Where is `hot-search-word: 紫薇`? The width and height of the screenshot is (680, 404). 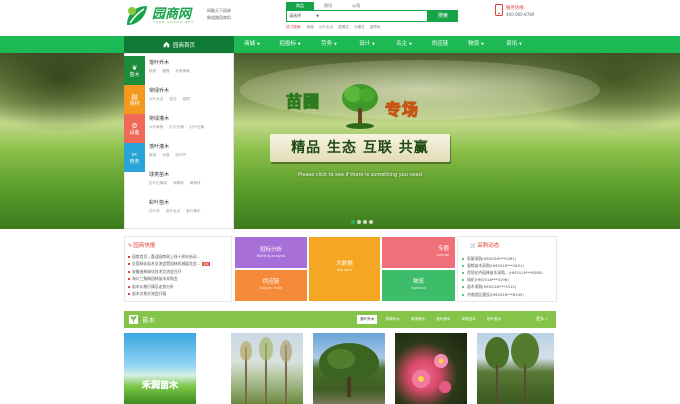 hot-search-word: 紫薇 is located at coordinates (310, 27).